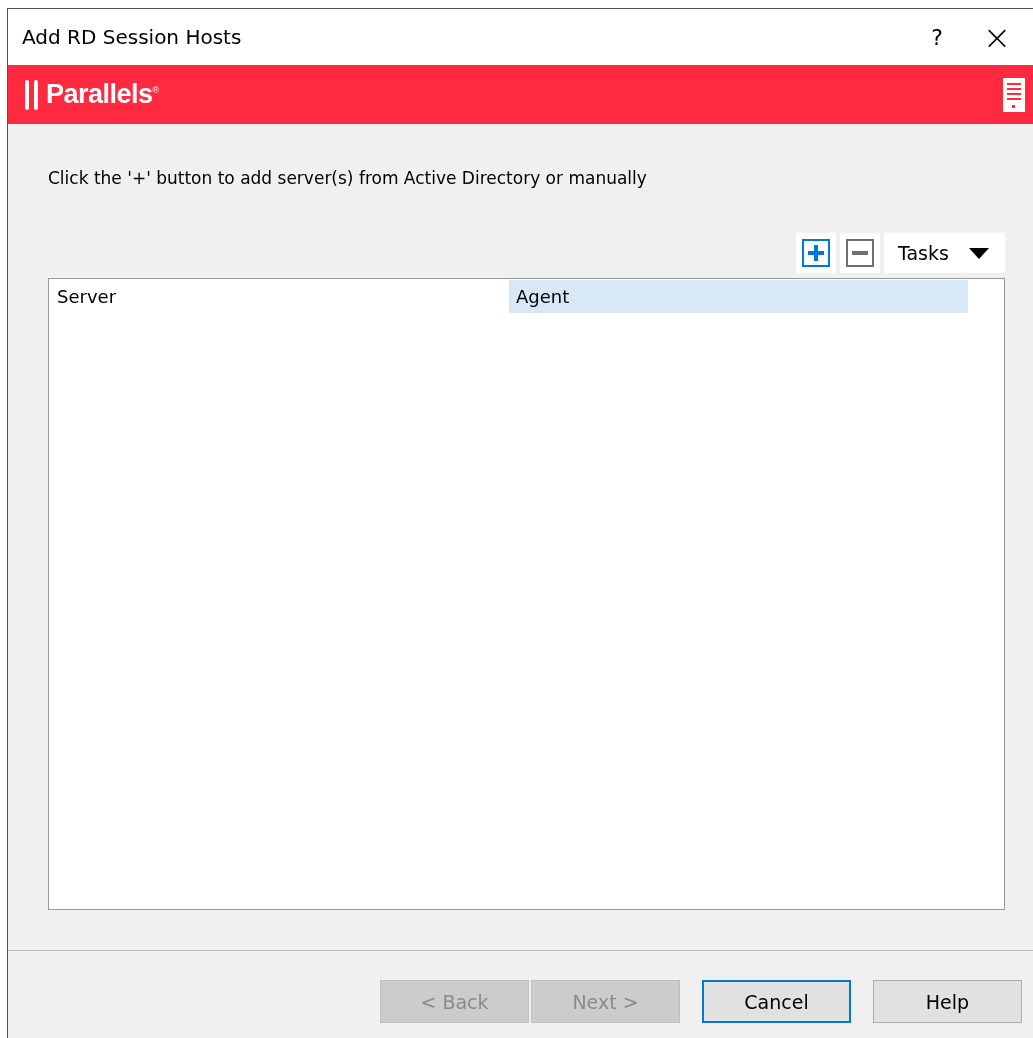 The image size is (1033, 1038). What do you see at coordinates (860, 253) in the screenshot?
I see `remove-button` at bounding box center [860, 253].